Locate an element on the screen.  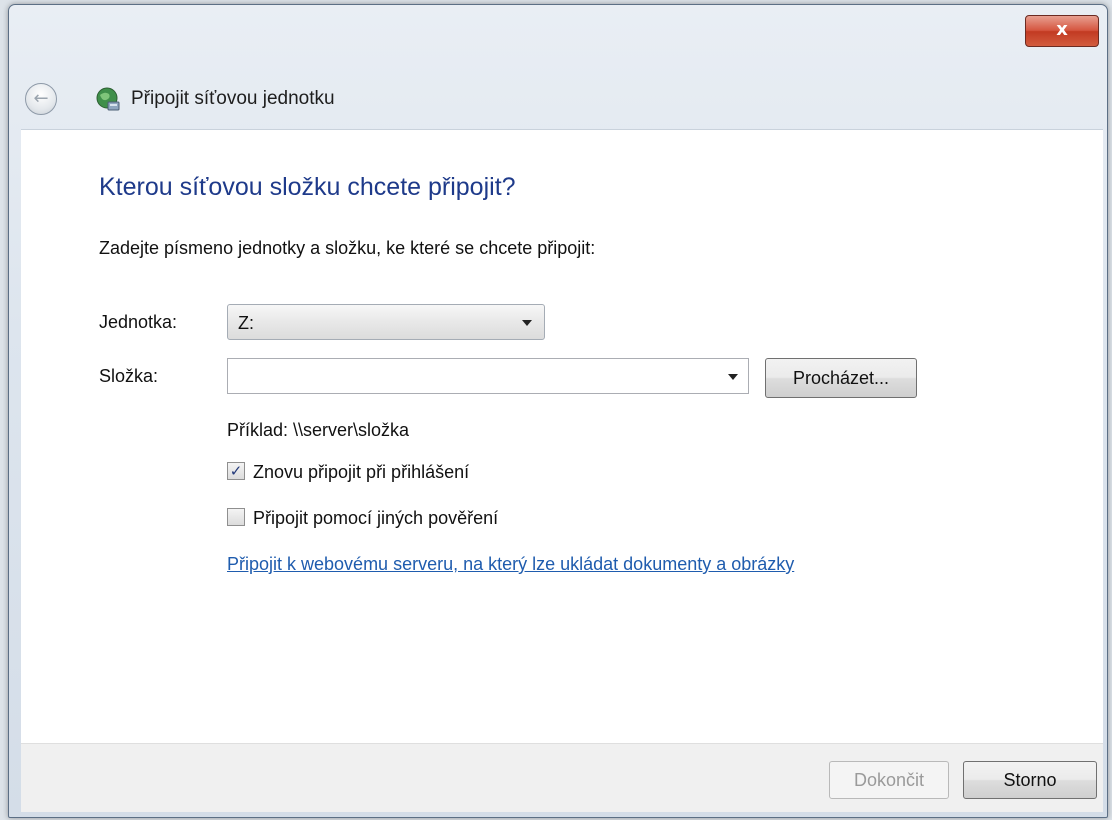
folder-label: Složka: is located at coordinates (129, 376).